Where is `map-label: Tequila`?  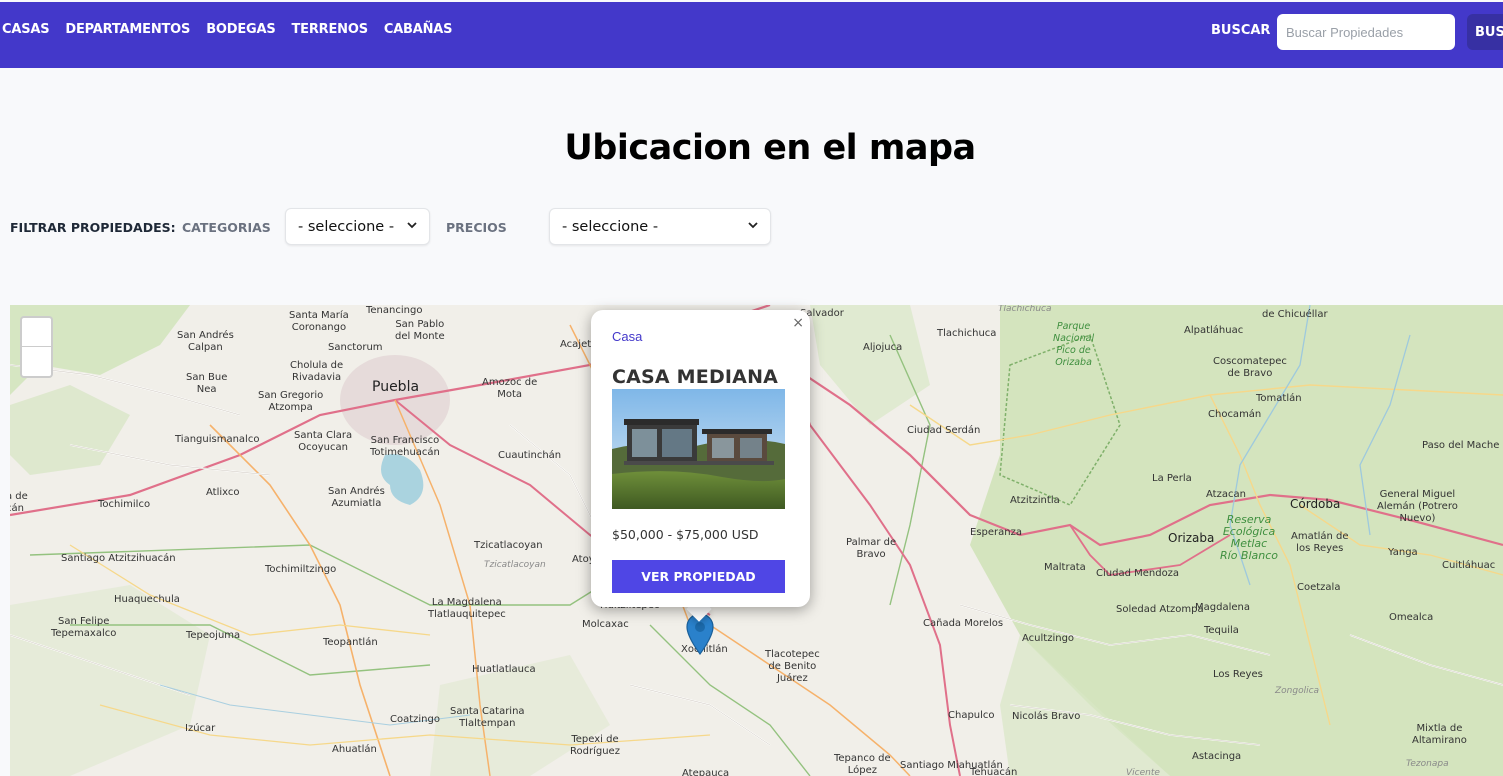
map-label: Tequila is located at coordinates (1221, 630).